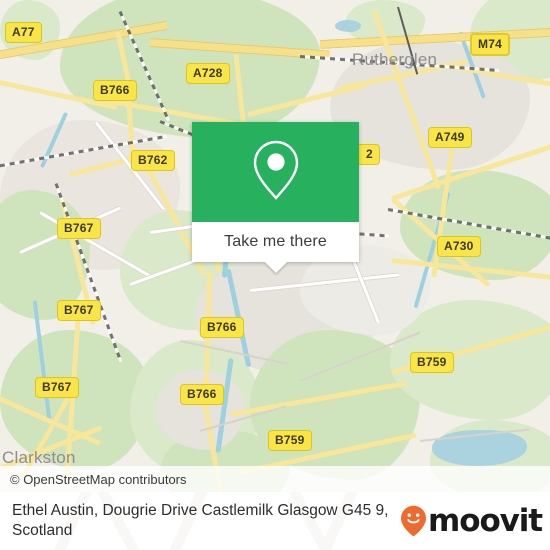 The image size is (550, 550). What do you see at coordinates (153, 160) in the screenshot?
I see `map-road-shield-b762: B762` at bounding box center [153, 160].